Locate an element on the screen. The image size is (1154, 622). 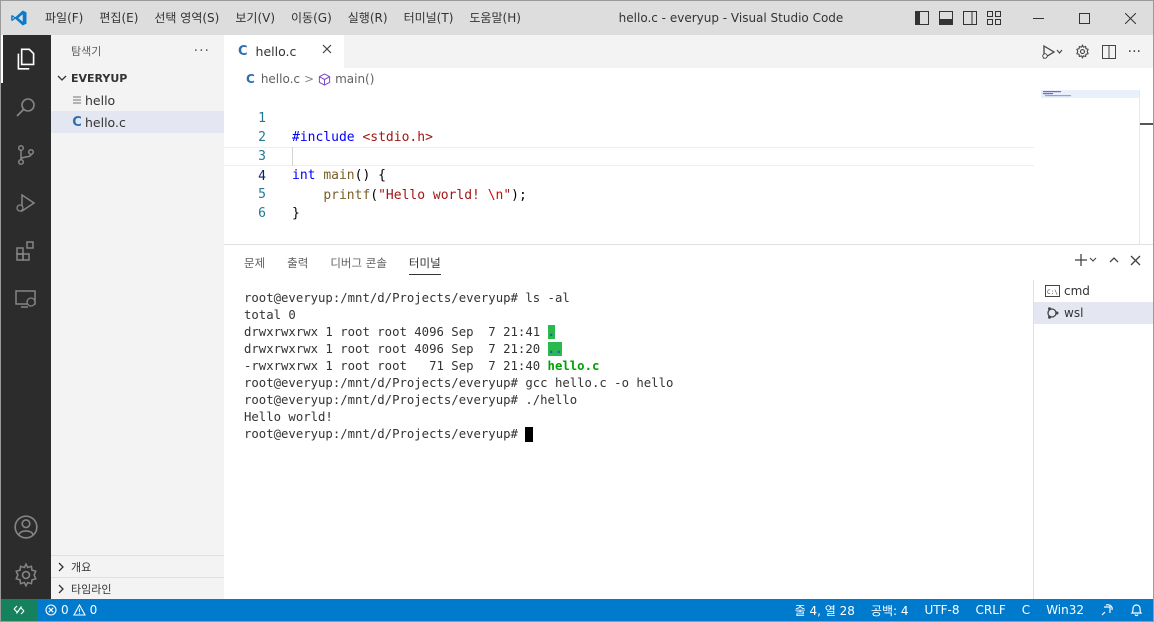
layout-controls is located at coordinates (958, 18).